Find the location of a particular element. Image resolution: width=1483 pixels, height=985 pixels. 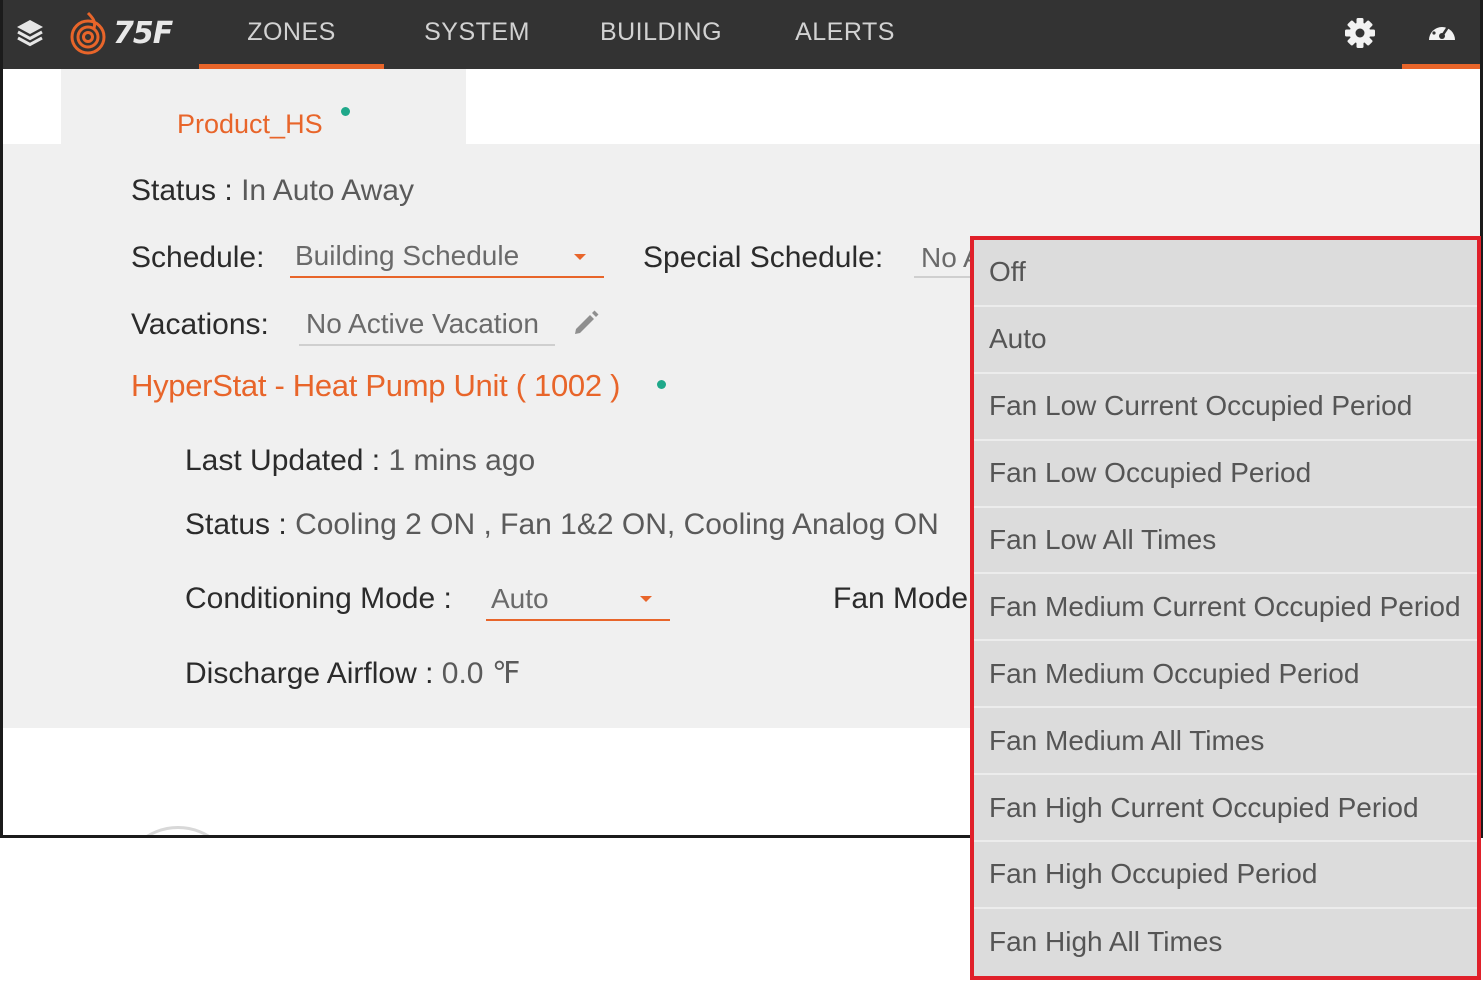

fan-mode-option-high-current-occupied: Fan High Current Occupied Period is located at coordinates (1225, 809).